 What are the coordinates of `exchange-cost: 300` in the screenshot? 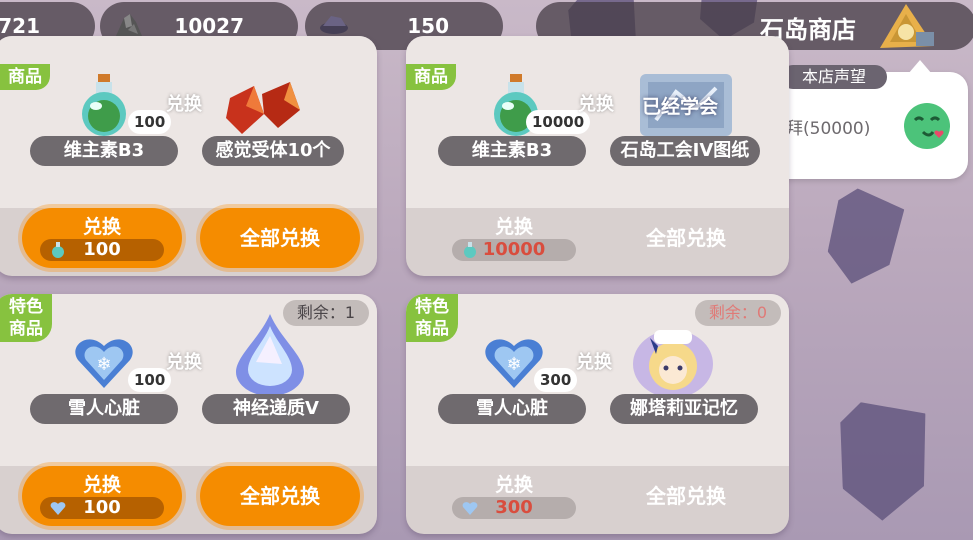 It's located at (514, 508).